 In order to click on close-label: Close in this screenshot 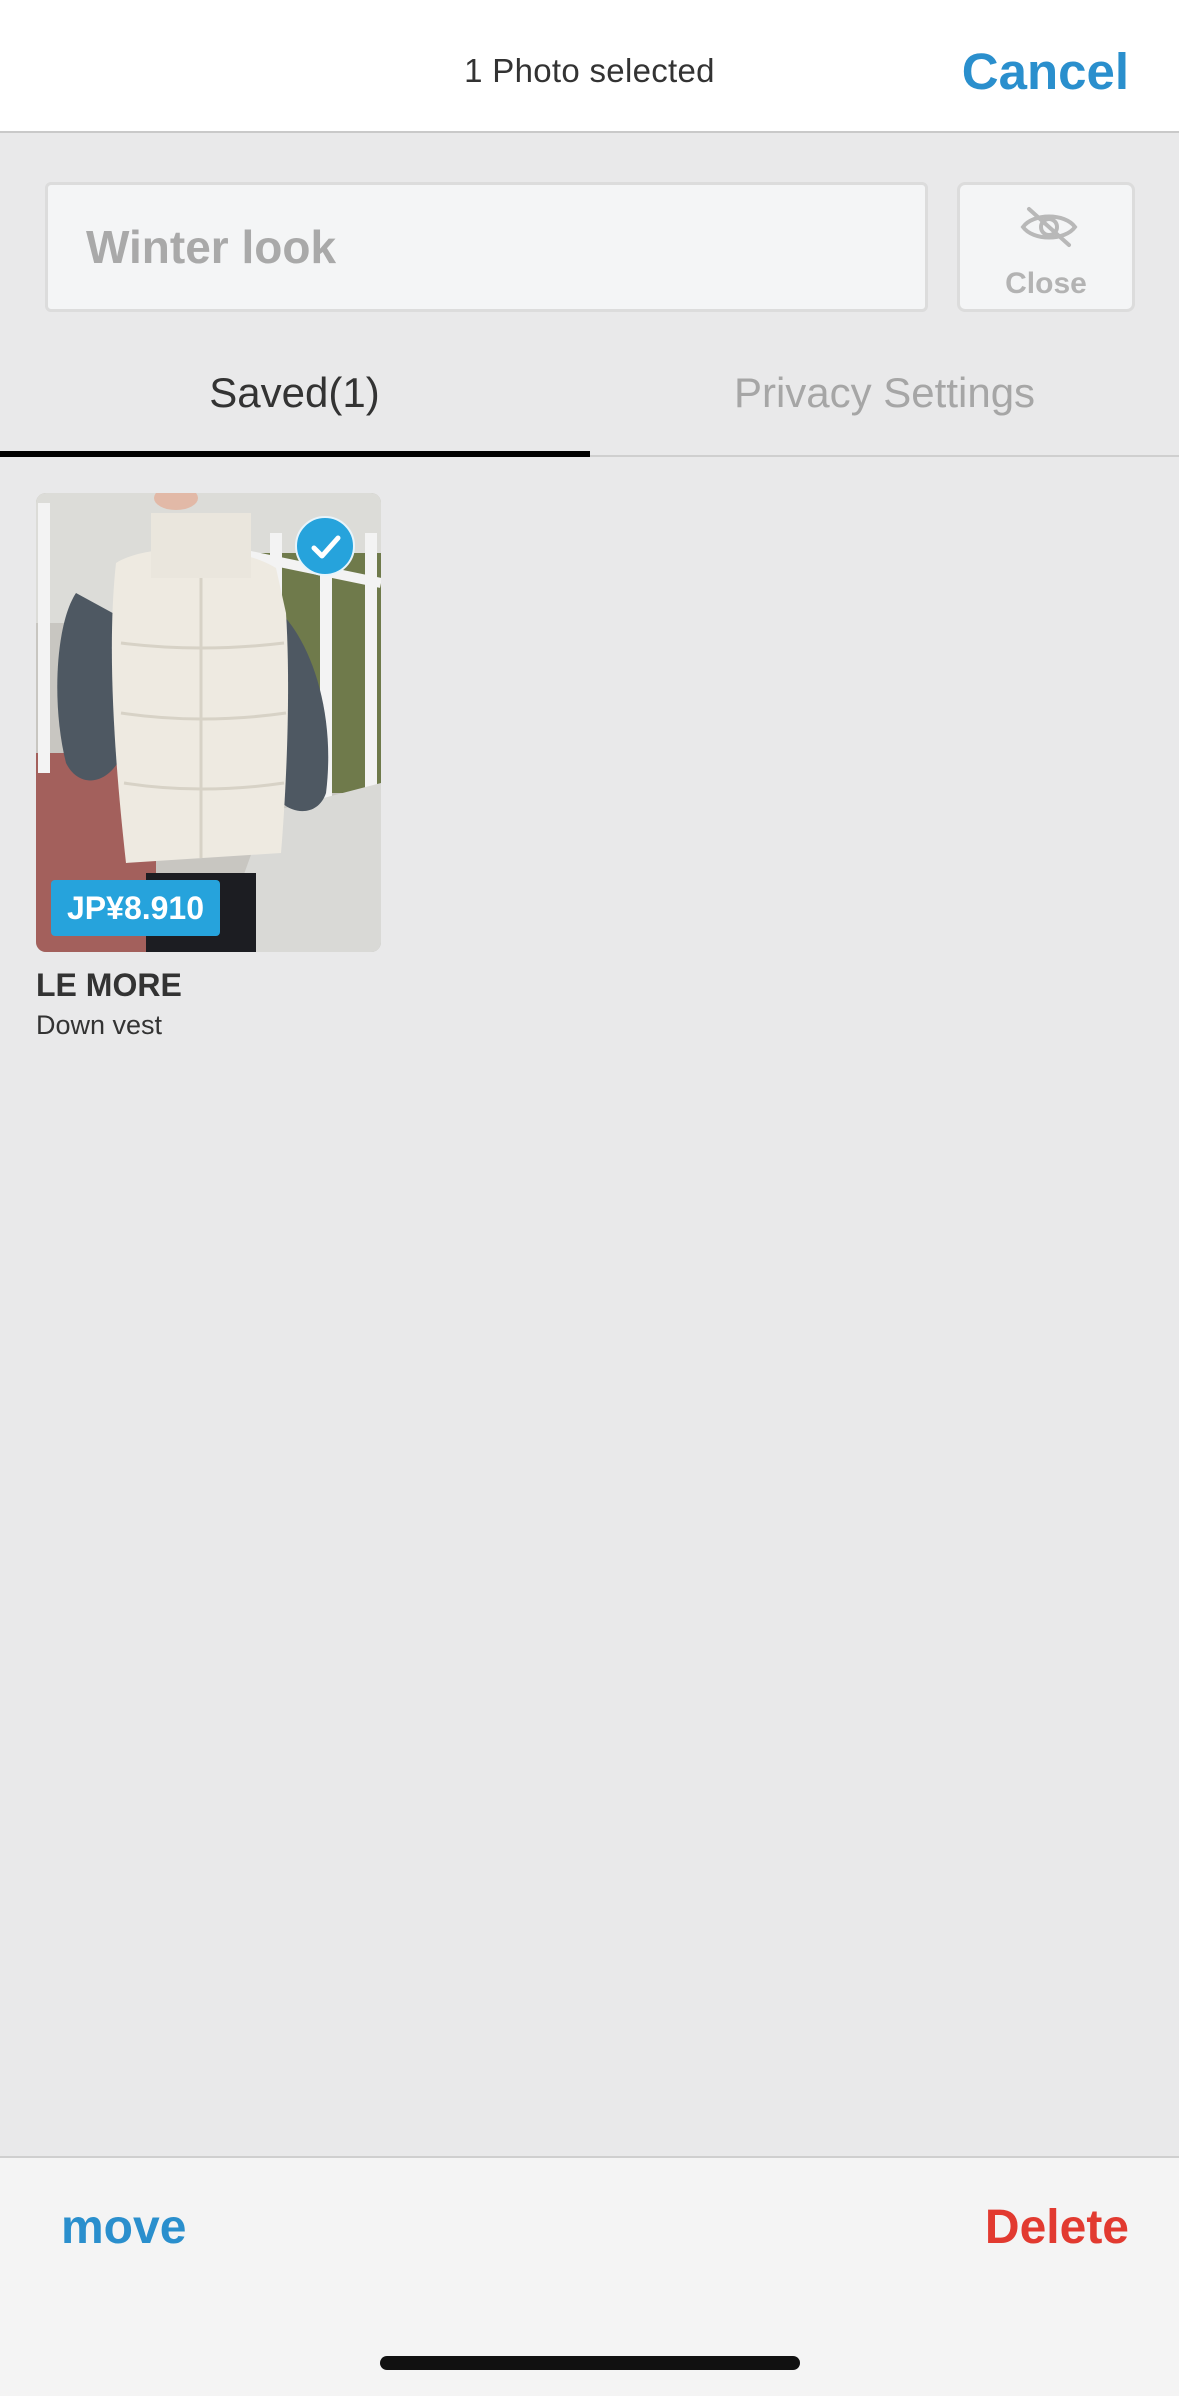, I will do `click(1046, 283)`.